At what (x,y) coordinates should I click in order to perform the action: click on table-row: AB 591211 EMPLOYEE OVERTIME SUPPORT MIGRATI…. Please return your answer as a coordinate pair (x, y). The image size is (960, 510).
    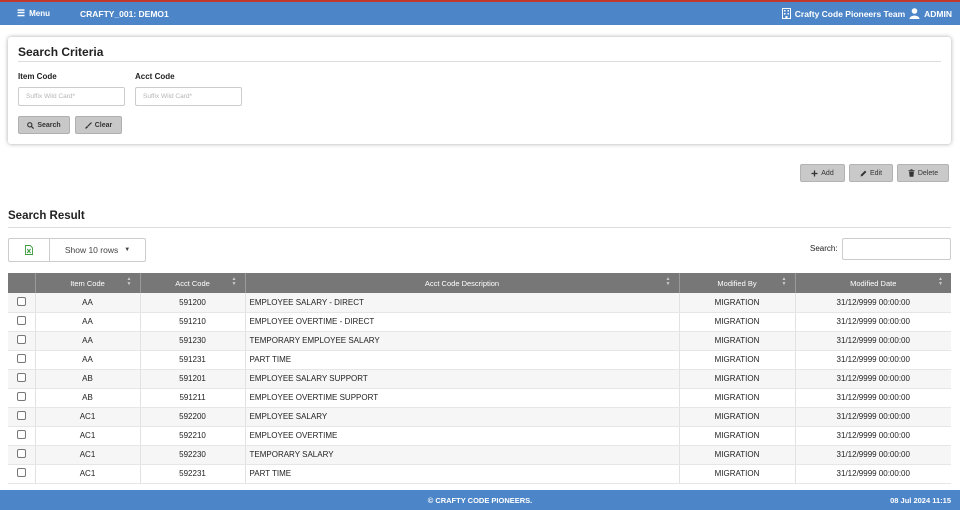
    Looking at the image, I should click on (479, 398).